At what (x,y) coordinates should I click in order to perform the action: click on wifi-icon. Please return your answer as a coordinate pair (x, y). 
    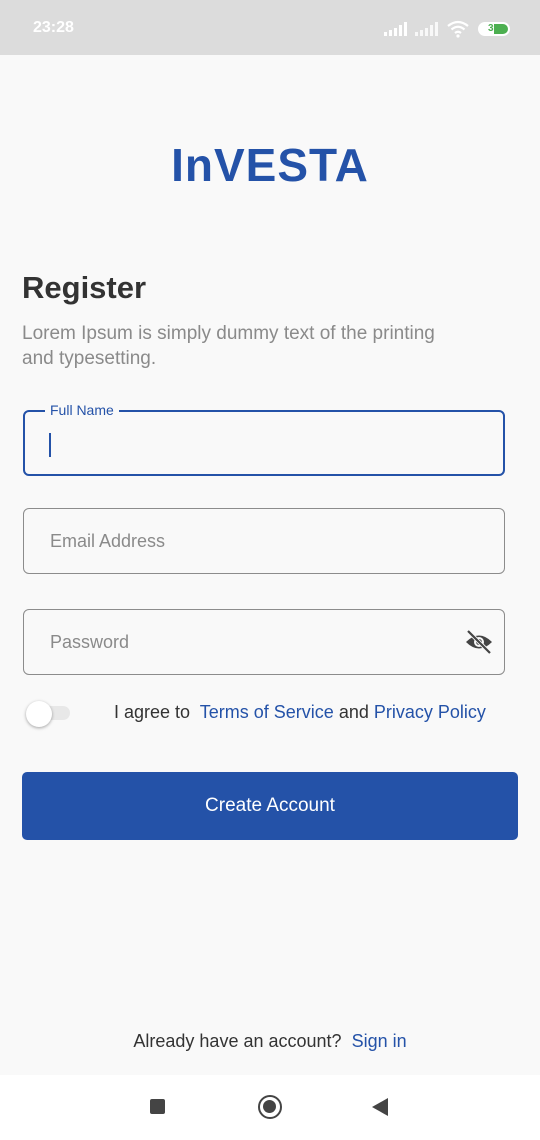
    Looking at the image, I should click on (458, 29).